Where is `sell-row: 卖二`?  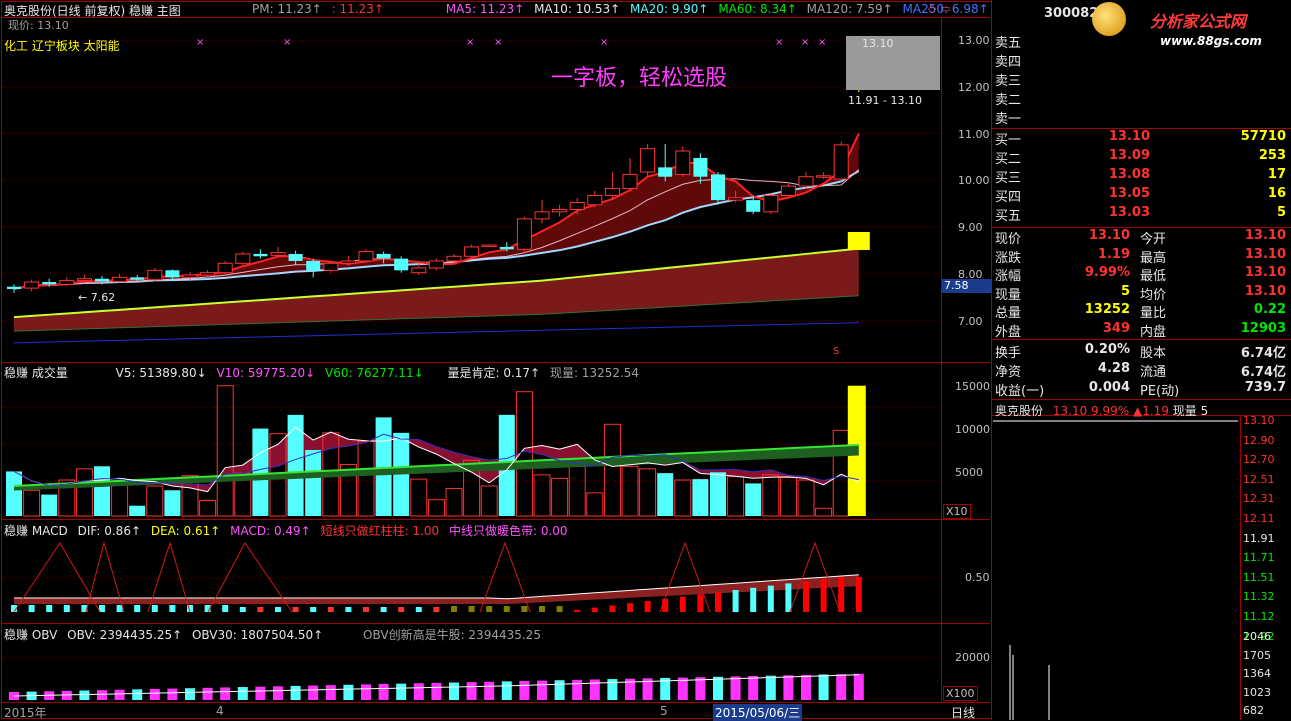
sell-row: 卖二 is located at coordinates (1141, 98).